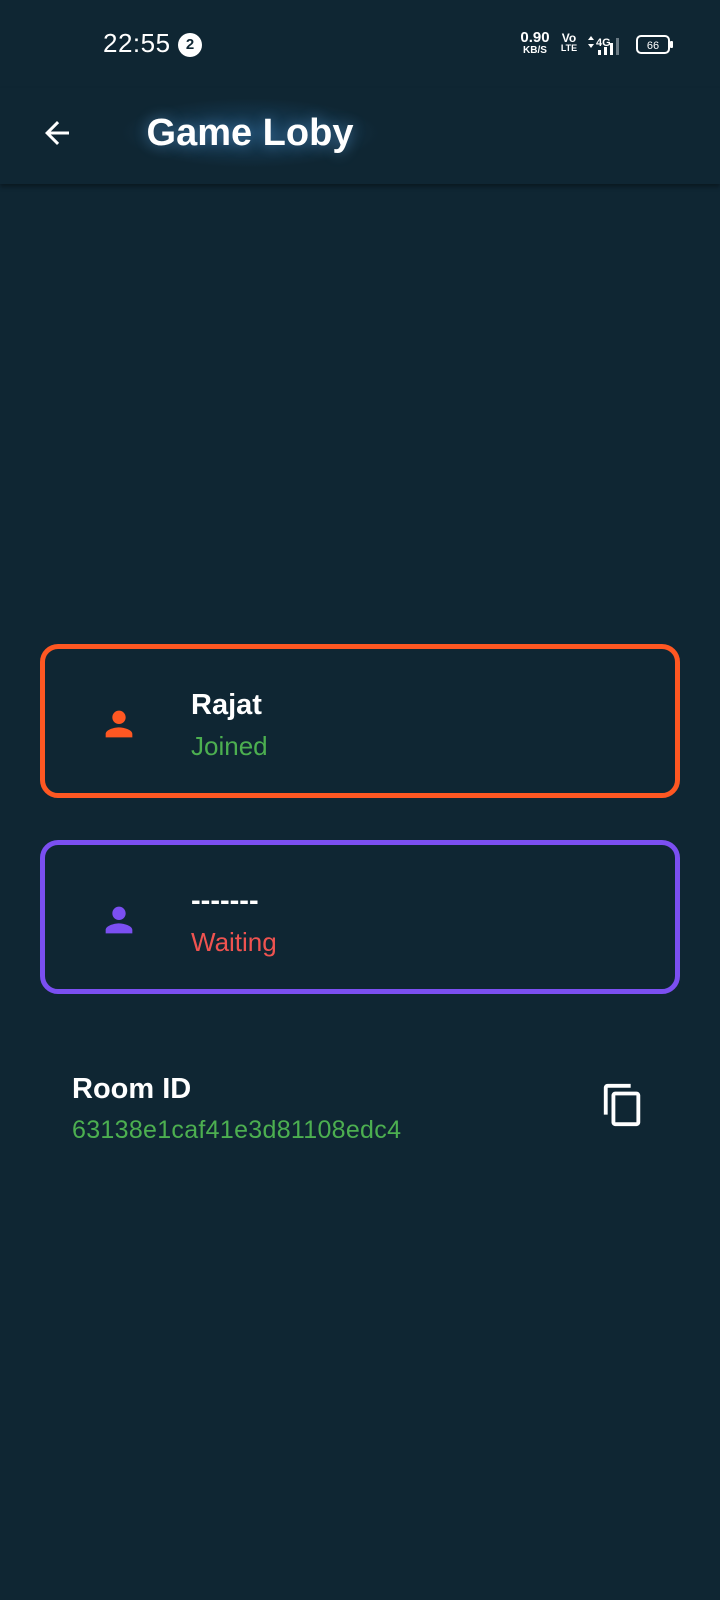 This screenshot has height=1600, width=720. I want to click on copy-icon, so click(622, 1105).